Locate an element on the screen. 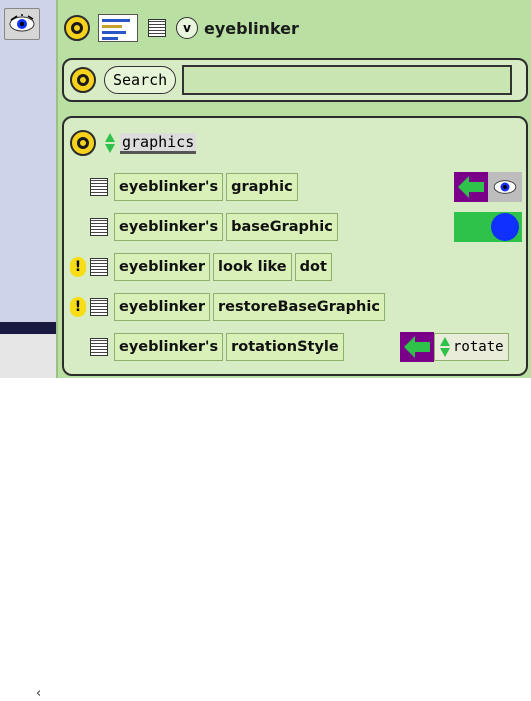  slot-tile: graphic is located at coordinates (262, 187).